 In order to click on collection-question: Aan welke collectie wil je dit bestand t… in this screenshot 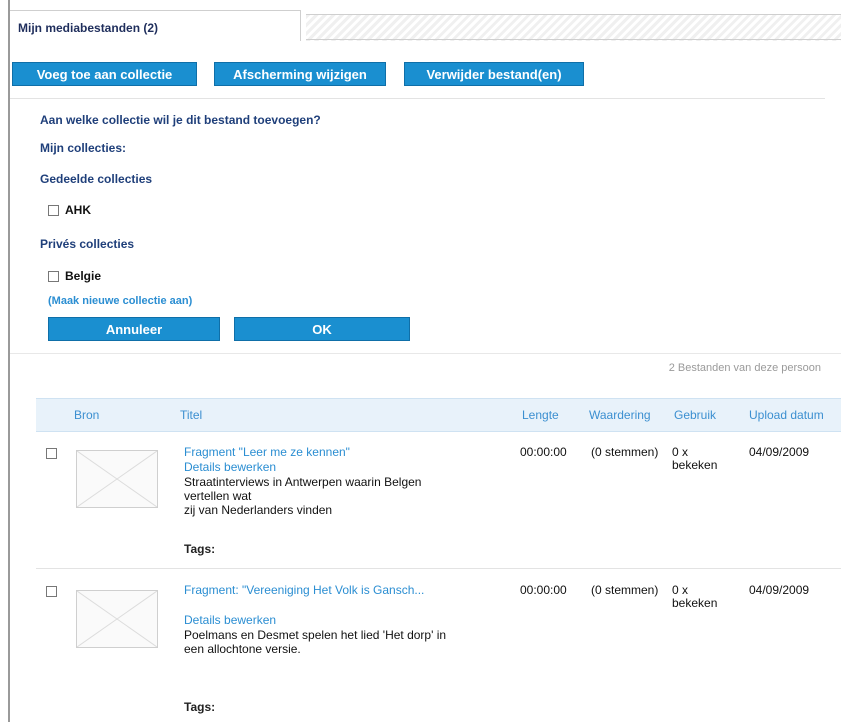, I will do `click(180, 120)`.